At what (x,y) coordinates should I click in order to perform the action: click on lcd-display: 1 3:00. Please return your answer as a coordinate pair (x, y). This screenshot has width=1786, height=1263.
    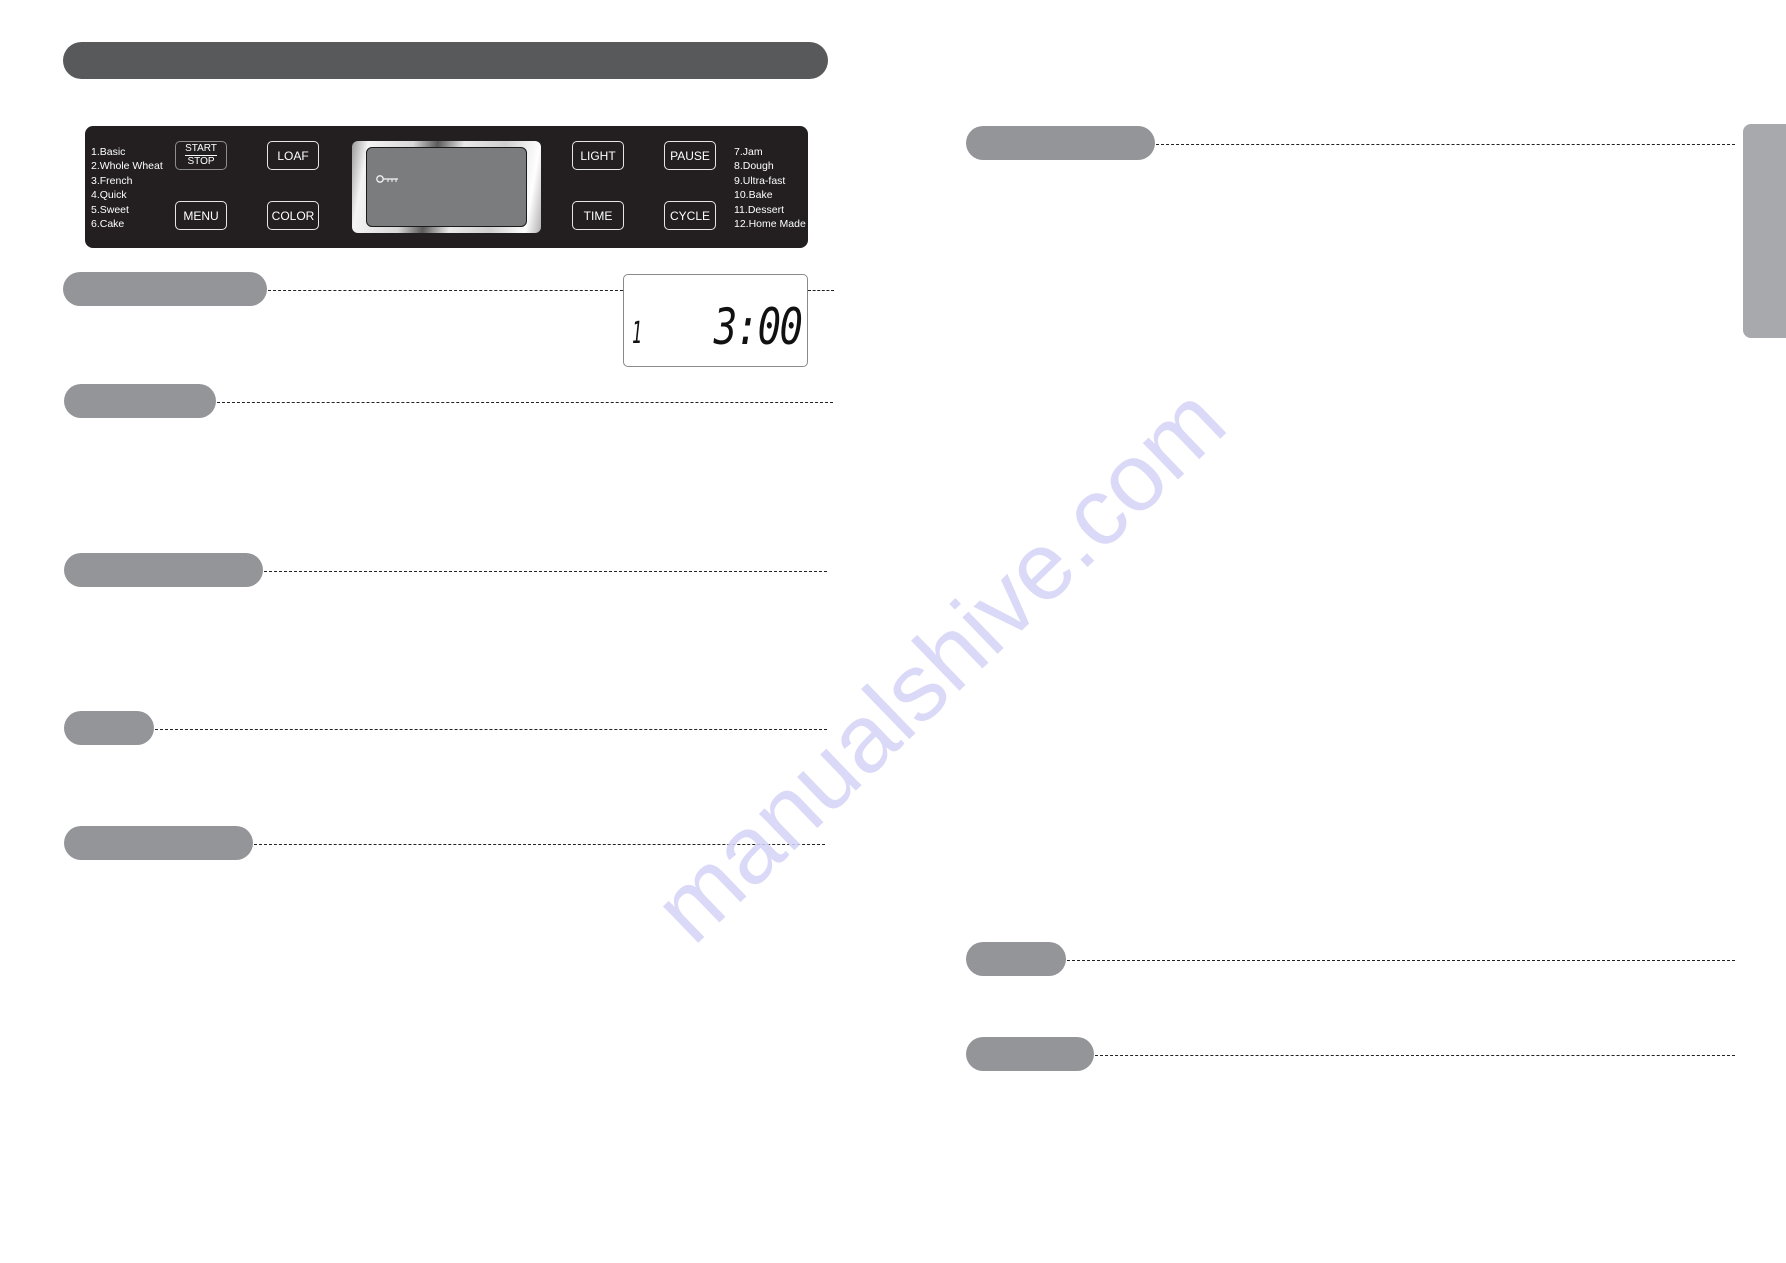
    Looking at the image, I should click on (715, 320).